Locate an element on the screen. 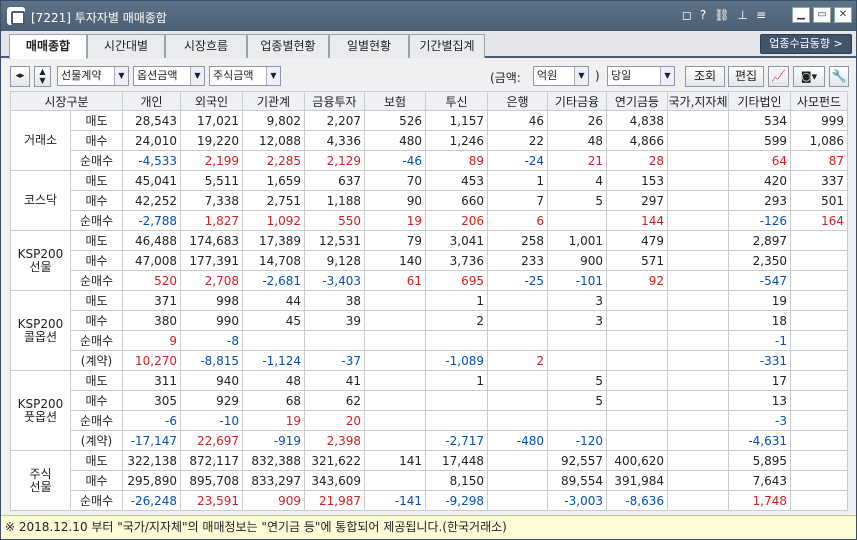 This screenshot has height=540, width=857. value-cell: 998 is located at coordinates (211, 300).